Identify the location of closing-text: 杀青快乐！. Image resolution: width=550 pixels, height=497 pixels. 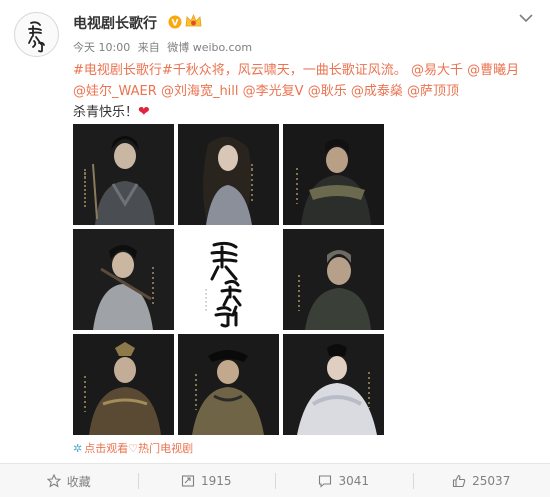
(106, 112).